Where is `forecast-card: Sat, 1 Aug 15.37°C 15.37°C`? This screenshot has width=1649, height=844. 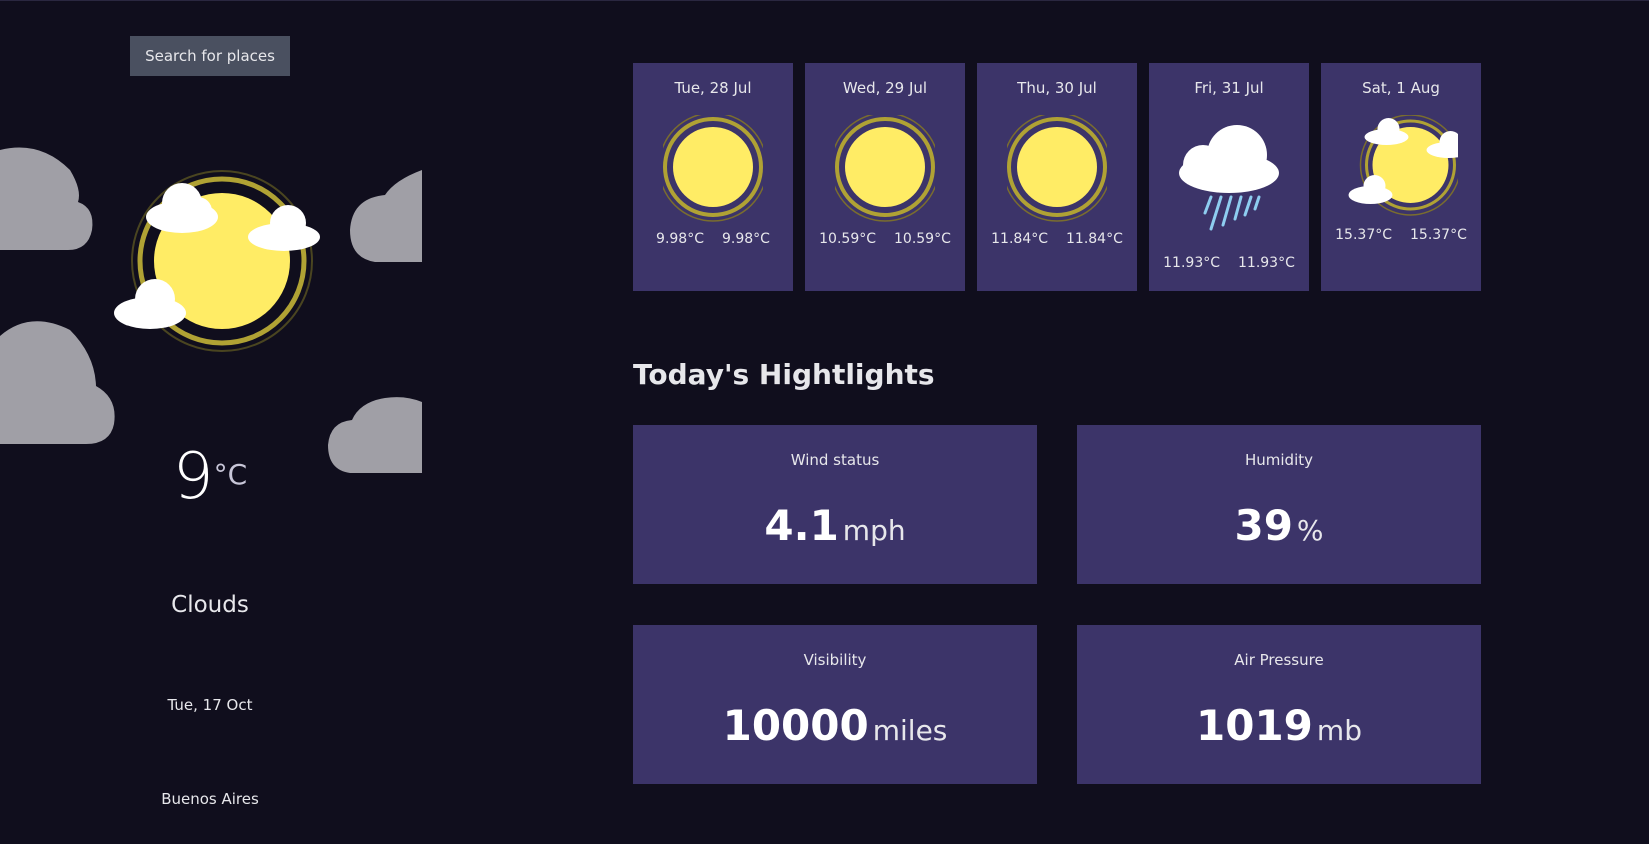 forecast-card: Sat, 1 Aug 15.37°C 15.37°C is located at coordinates (1401, 177).